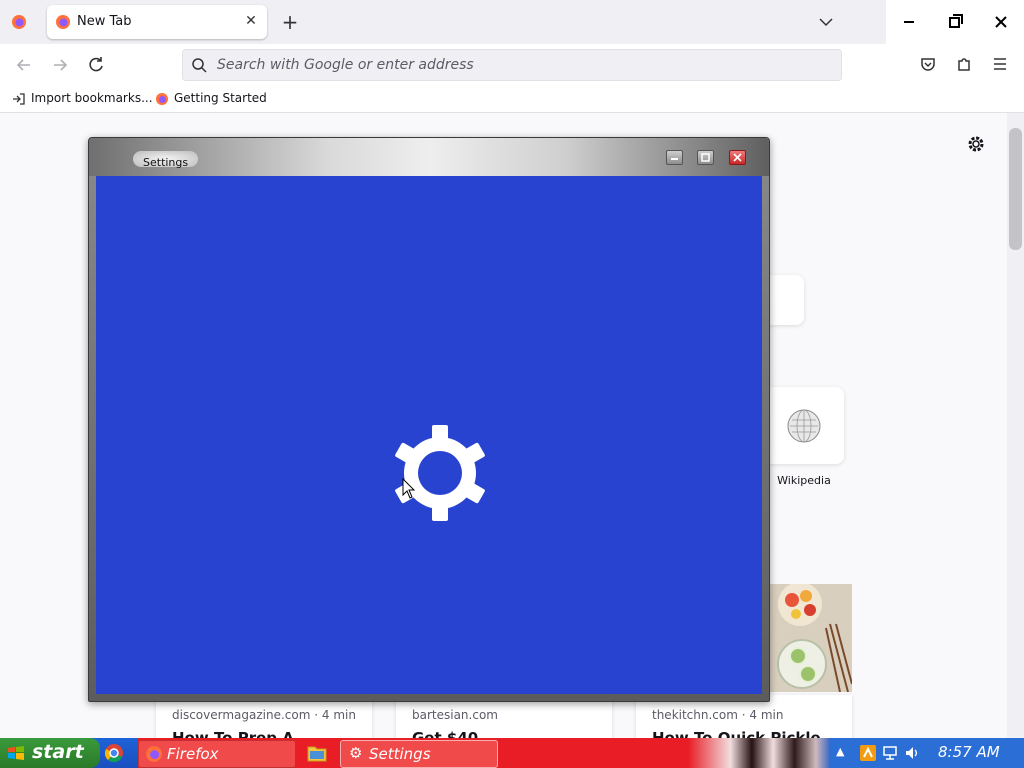 Image resolution: width=1024 pixels, height=768 pixels. What do you see at coordinates (759, 753) in the screenshot?
I see `taskbar-artifact` at bounding box center [759, 753].